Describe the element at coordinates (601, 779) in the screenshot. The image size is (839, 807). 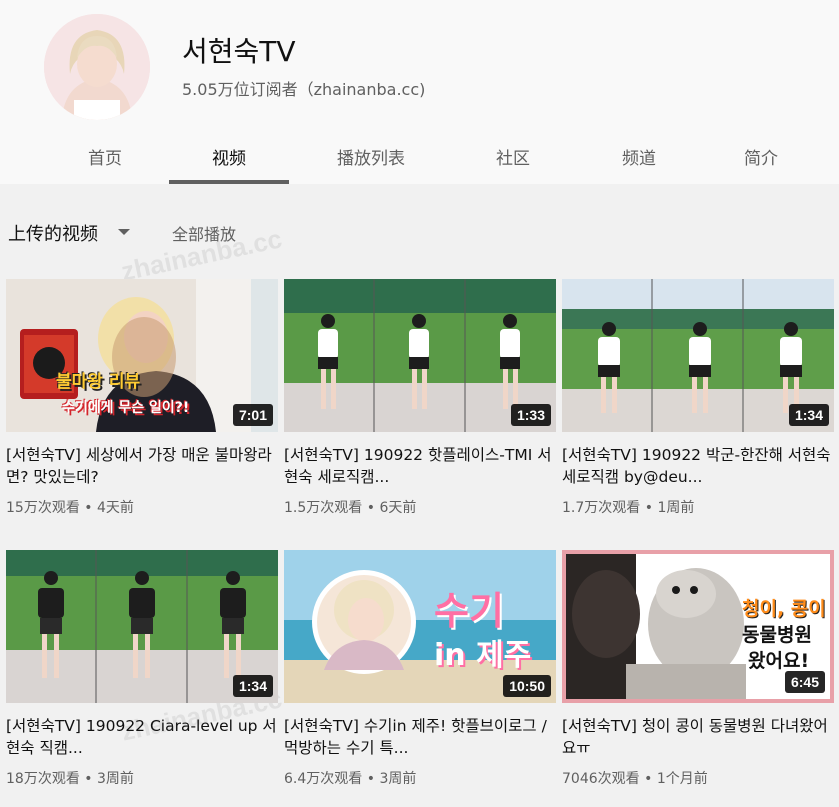
I see `view-count: 7046次观看` at that location.